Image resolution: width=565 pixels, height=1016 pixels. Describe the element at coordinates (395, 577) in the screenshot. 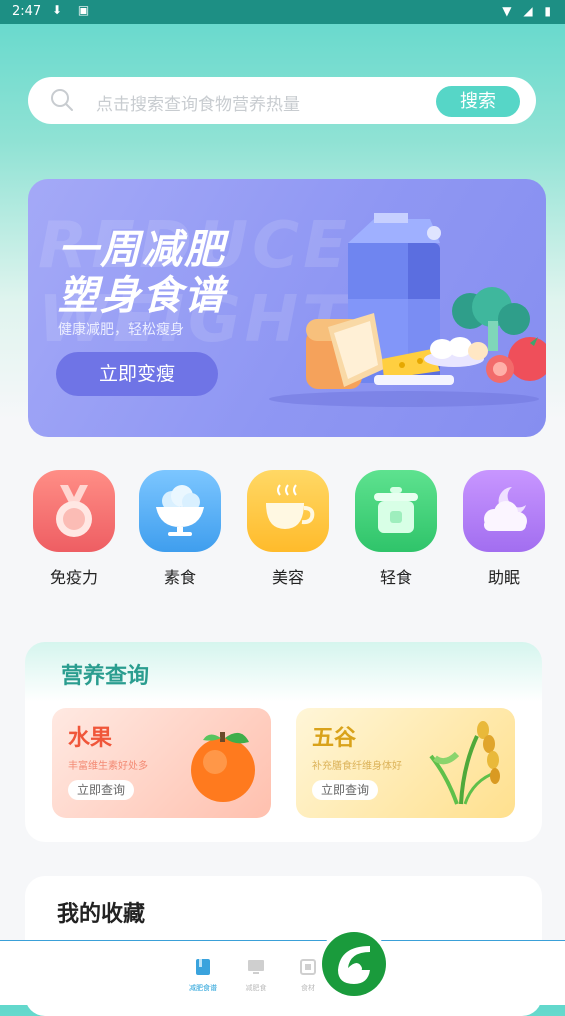

I see `category-label: 轻食` at that location.